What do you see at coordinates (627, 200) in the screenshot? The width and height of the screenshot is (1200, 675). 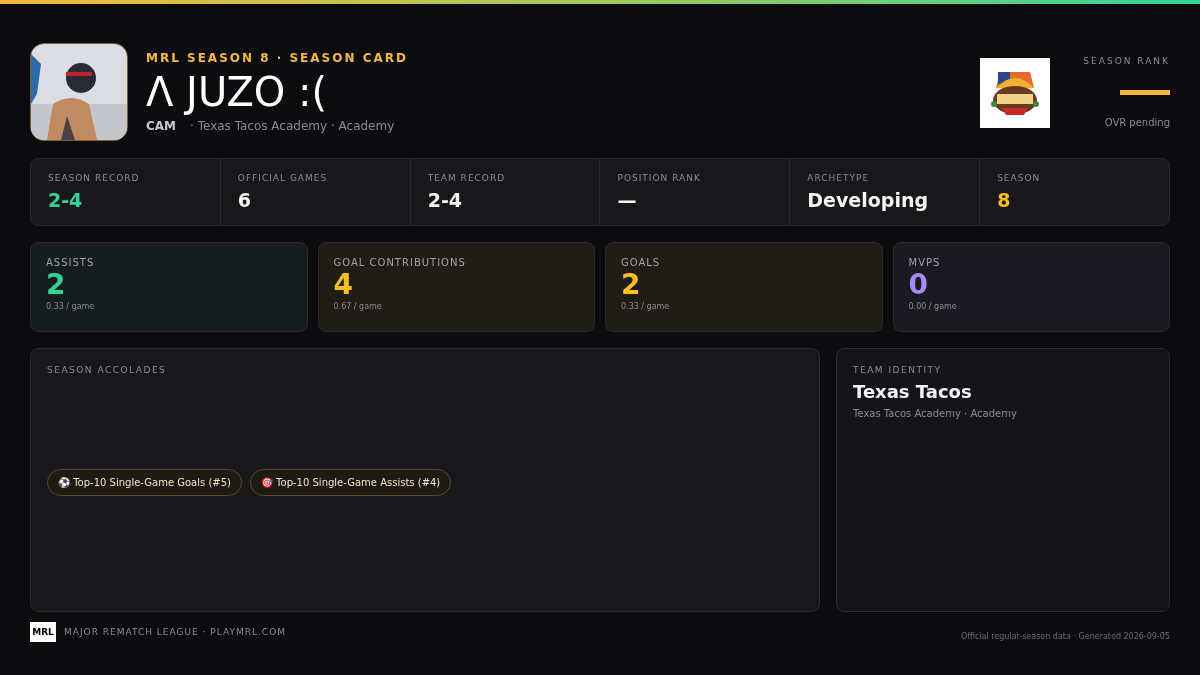 I see `summary-value: —` at bounding box center [627, 200].